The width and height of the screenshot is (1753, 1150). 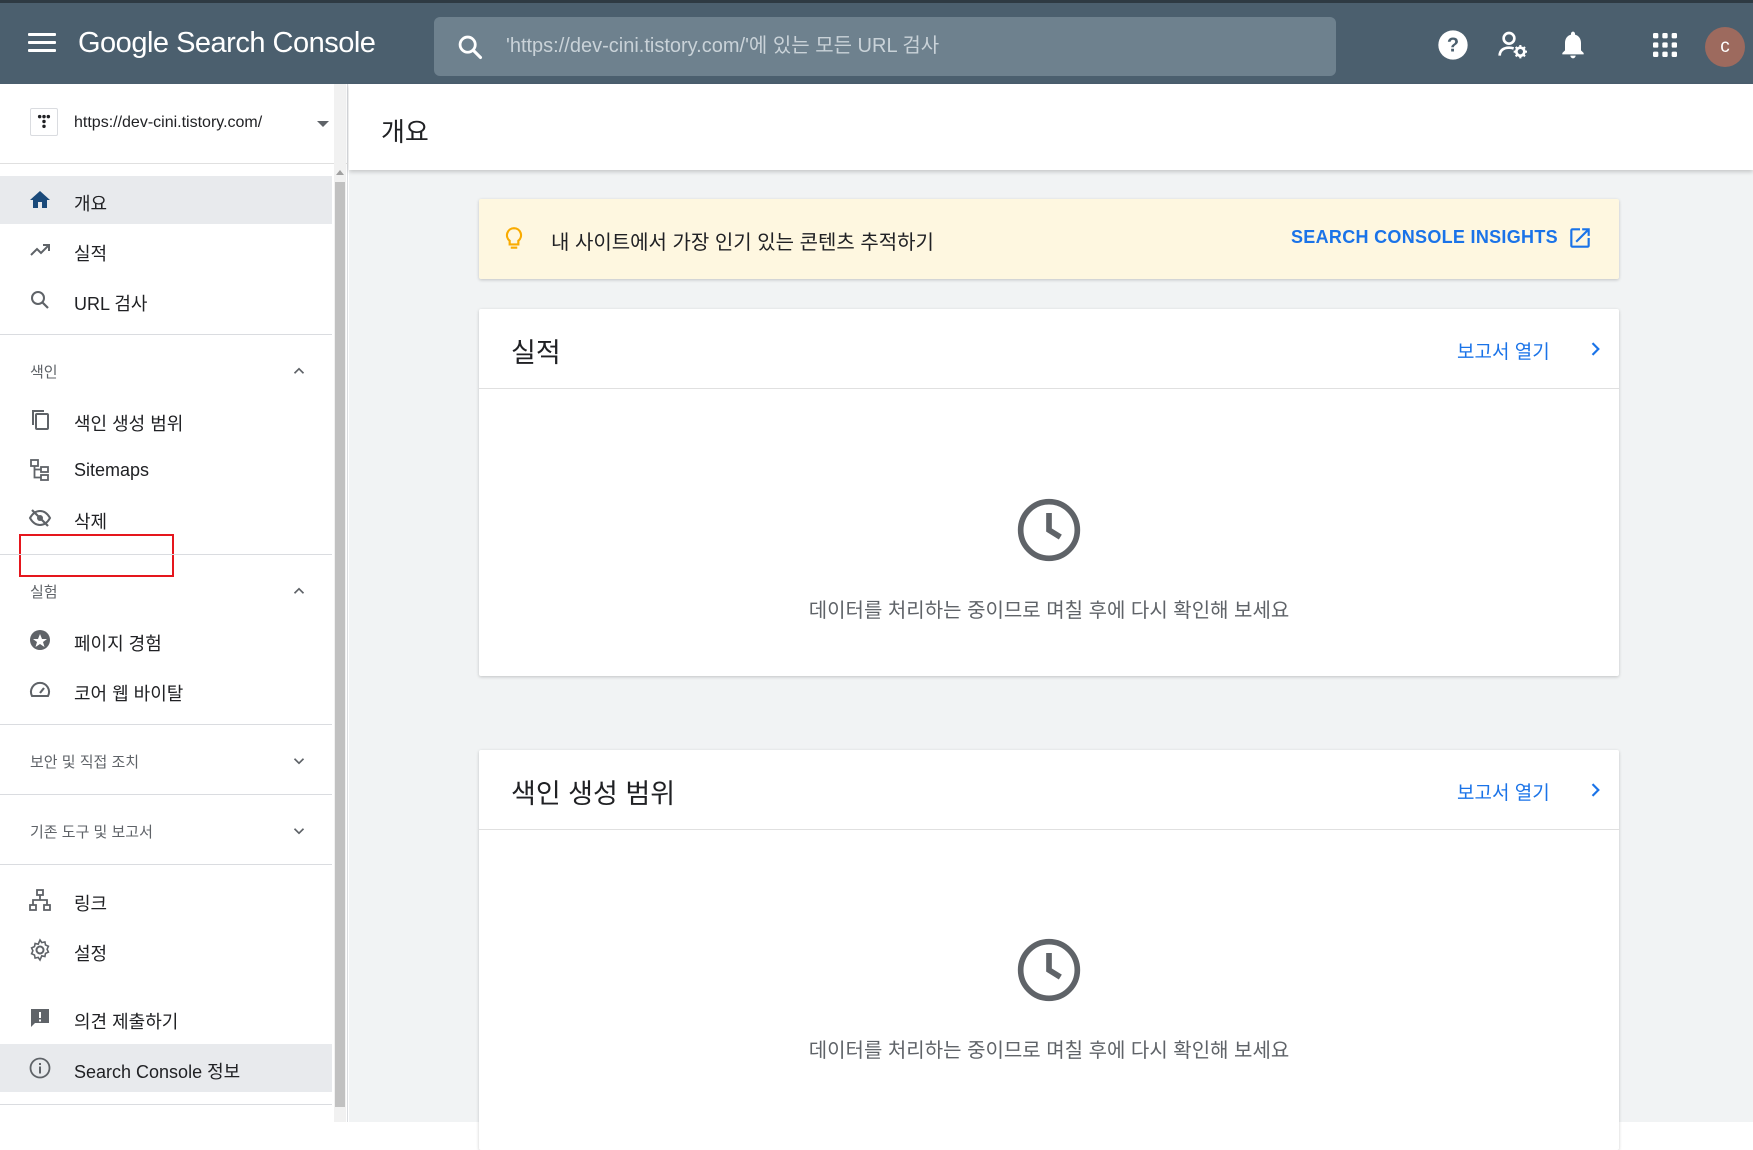 What do you see at coordinates (40, 250) in the screenshot?
I see `trending-up-icon` at bounding box center [40, 250].